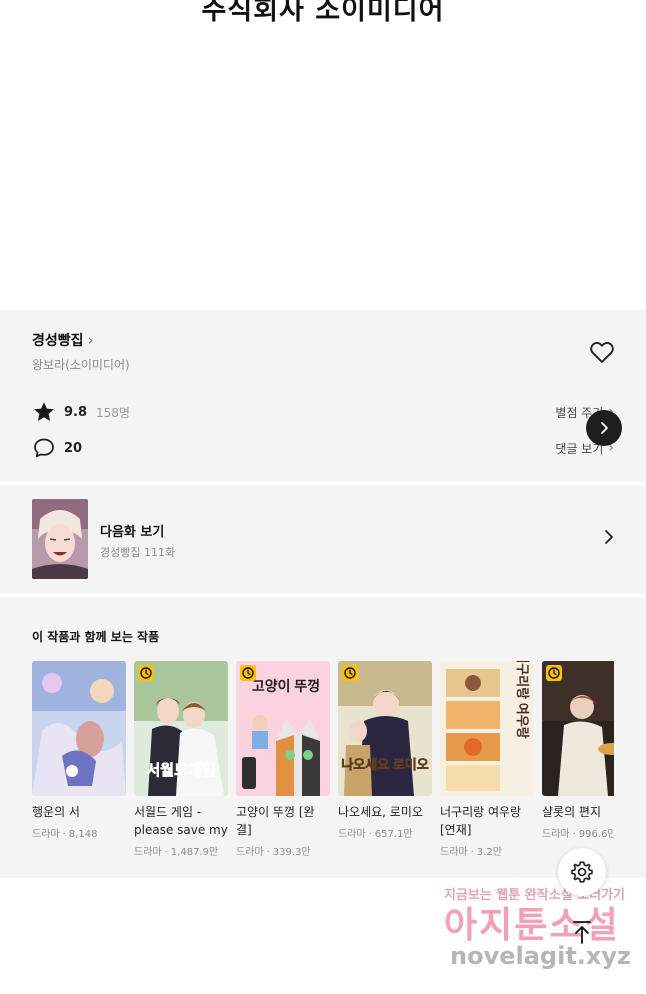 This screenshot has height=994, width=646. I want to click on rec-item: 샬롯의 편지 드라마 · 996.6만, so click(578, 750).